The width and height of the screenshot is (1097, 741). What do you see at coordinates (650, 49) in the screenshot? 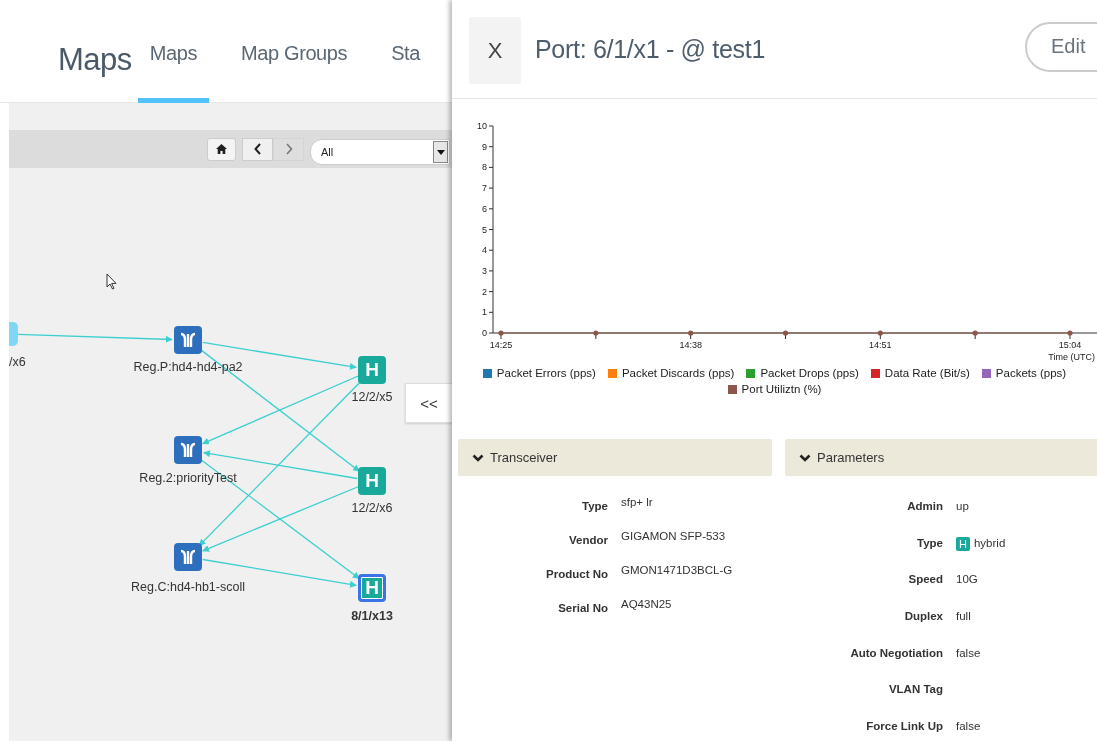
I see `panel-title: Port: 6/1/x1 - @ test1` at bounding box center [650, 49].